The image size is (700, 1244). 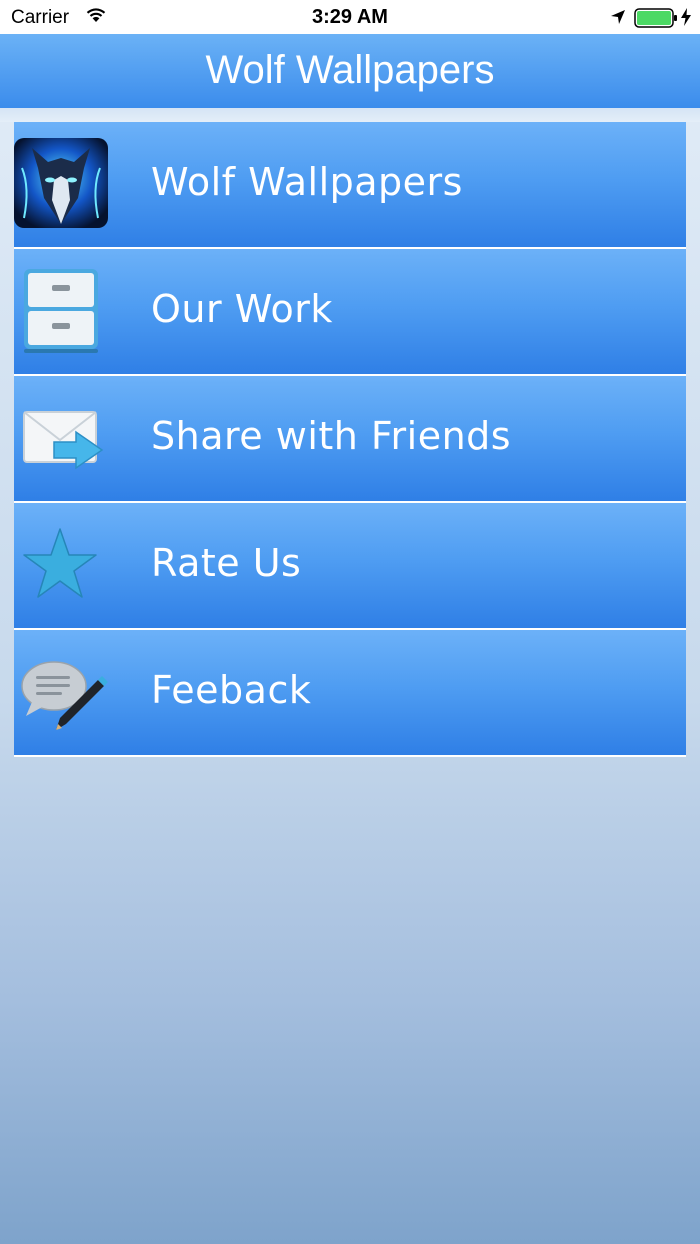 What do you see at coordinates (618, 19) in the screenshot?
I see `location-arrow-icon` at bounding box center [618, 19].